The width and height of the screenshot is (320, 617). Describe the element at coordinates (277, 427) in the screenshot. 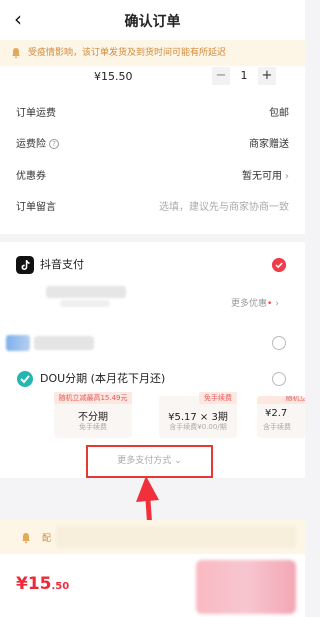

I see `plan-sub: 含手续费` at that location.